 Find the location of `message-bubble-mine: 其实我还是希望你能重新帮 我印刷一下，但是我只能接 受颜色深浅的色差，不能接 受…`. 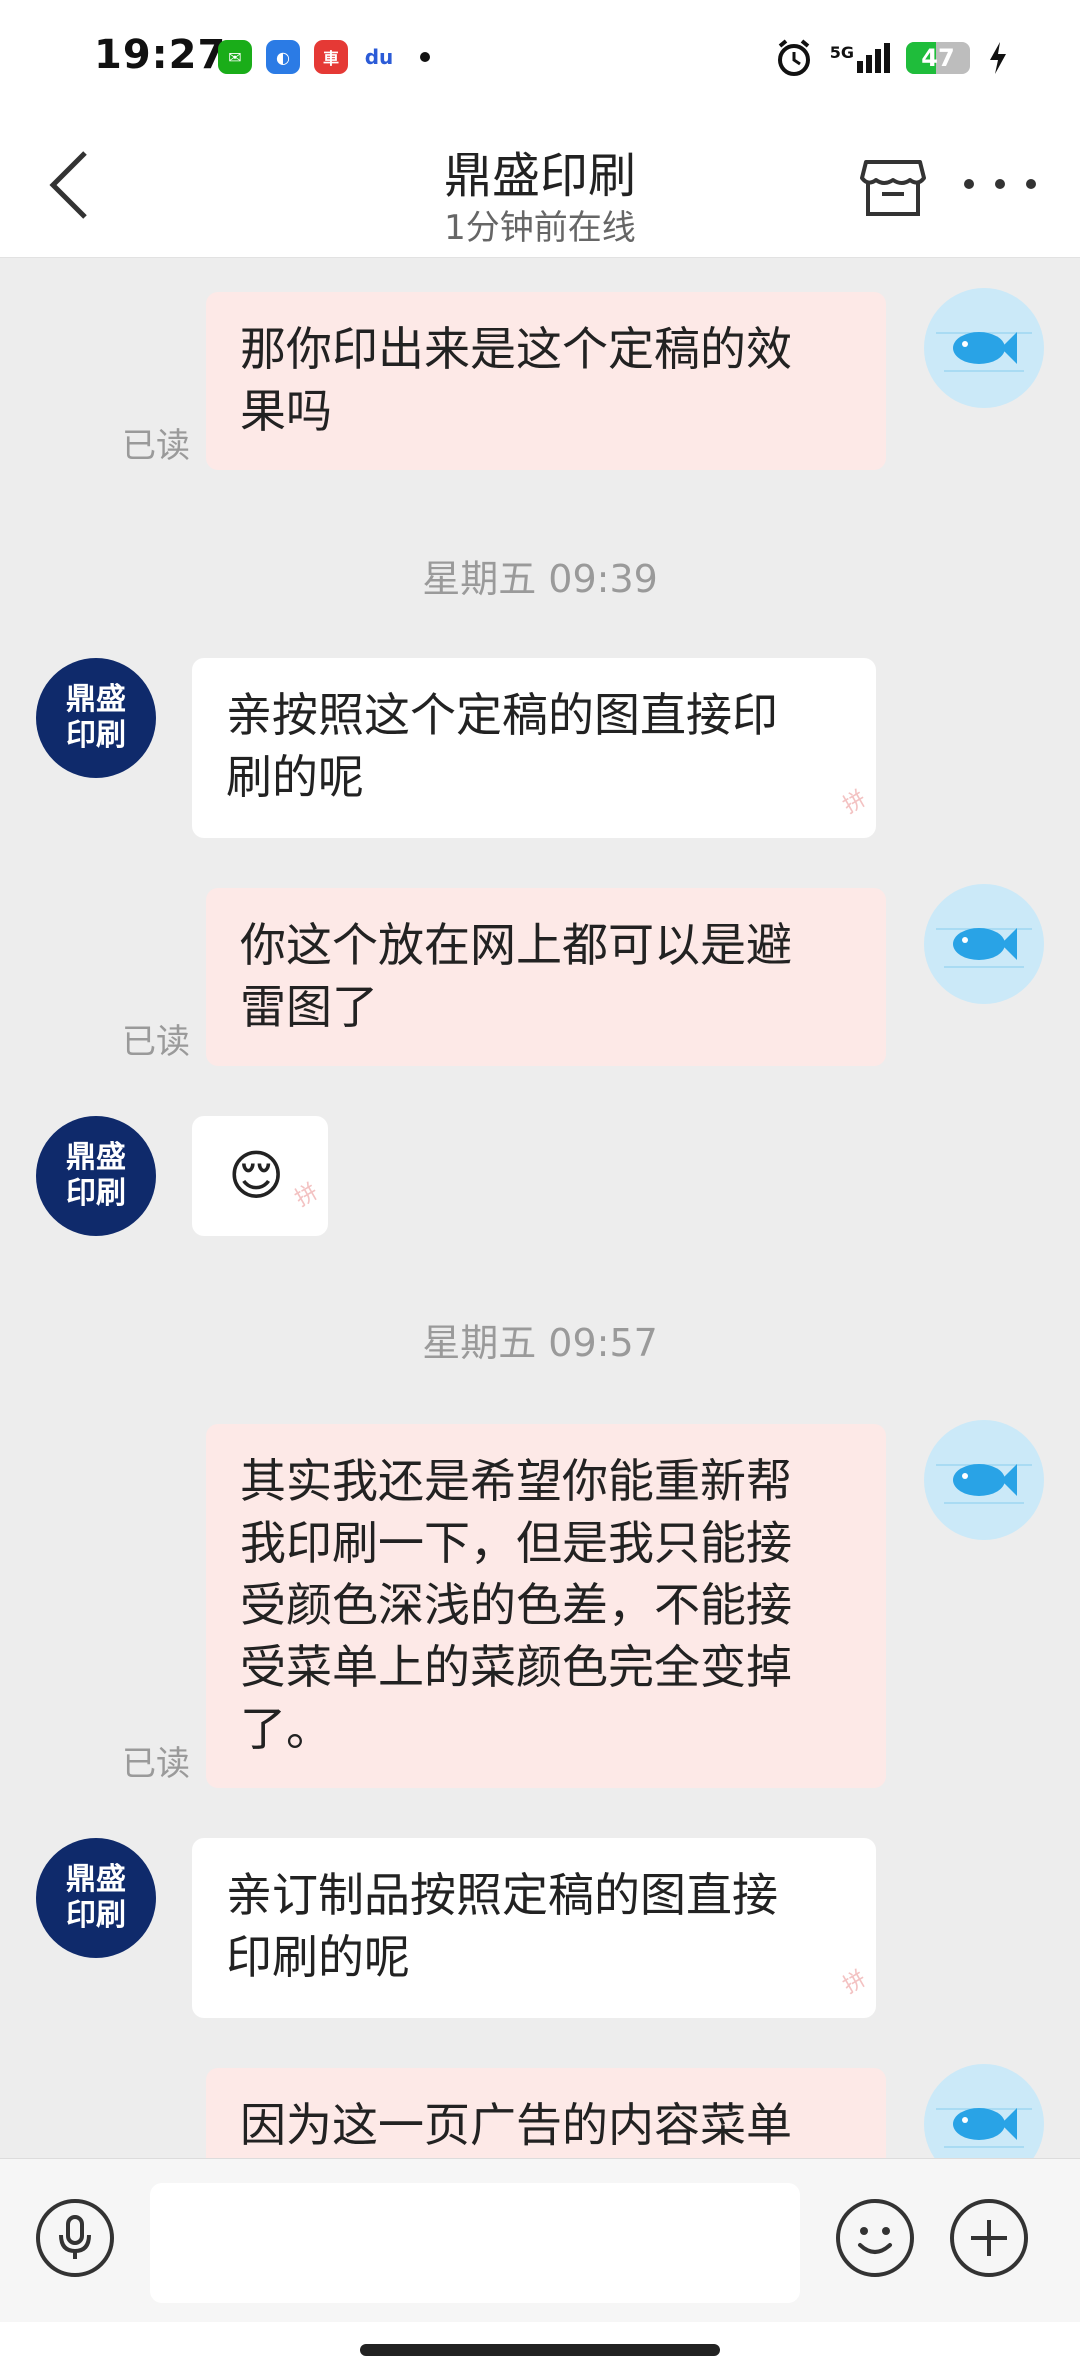

message-bubble-mine: 其实我还是希望你能重新帮 我印刷一下，但是我只能接 受颜色深浅的色差，不能接 受… is located at coordinates (546, 1606).